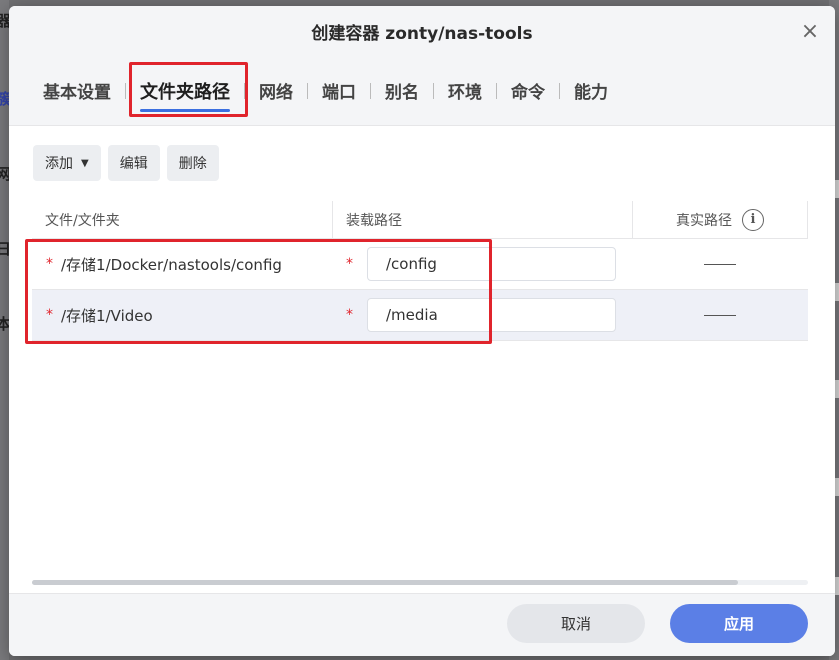  What do you see at coordinates (402, 90) in the screenshot?
I see `tab-aliases: 别名` at bounding box center [402, 90].